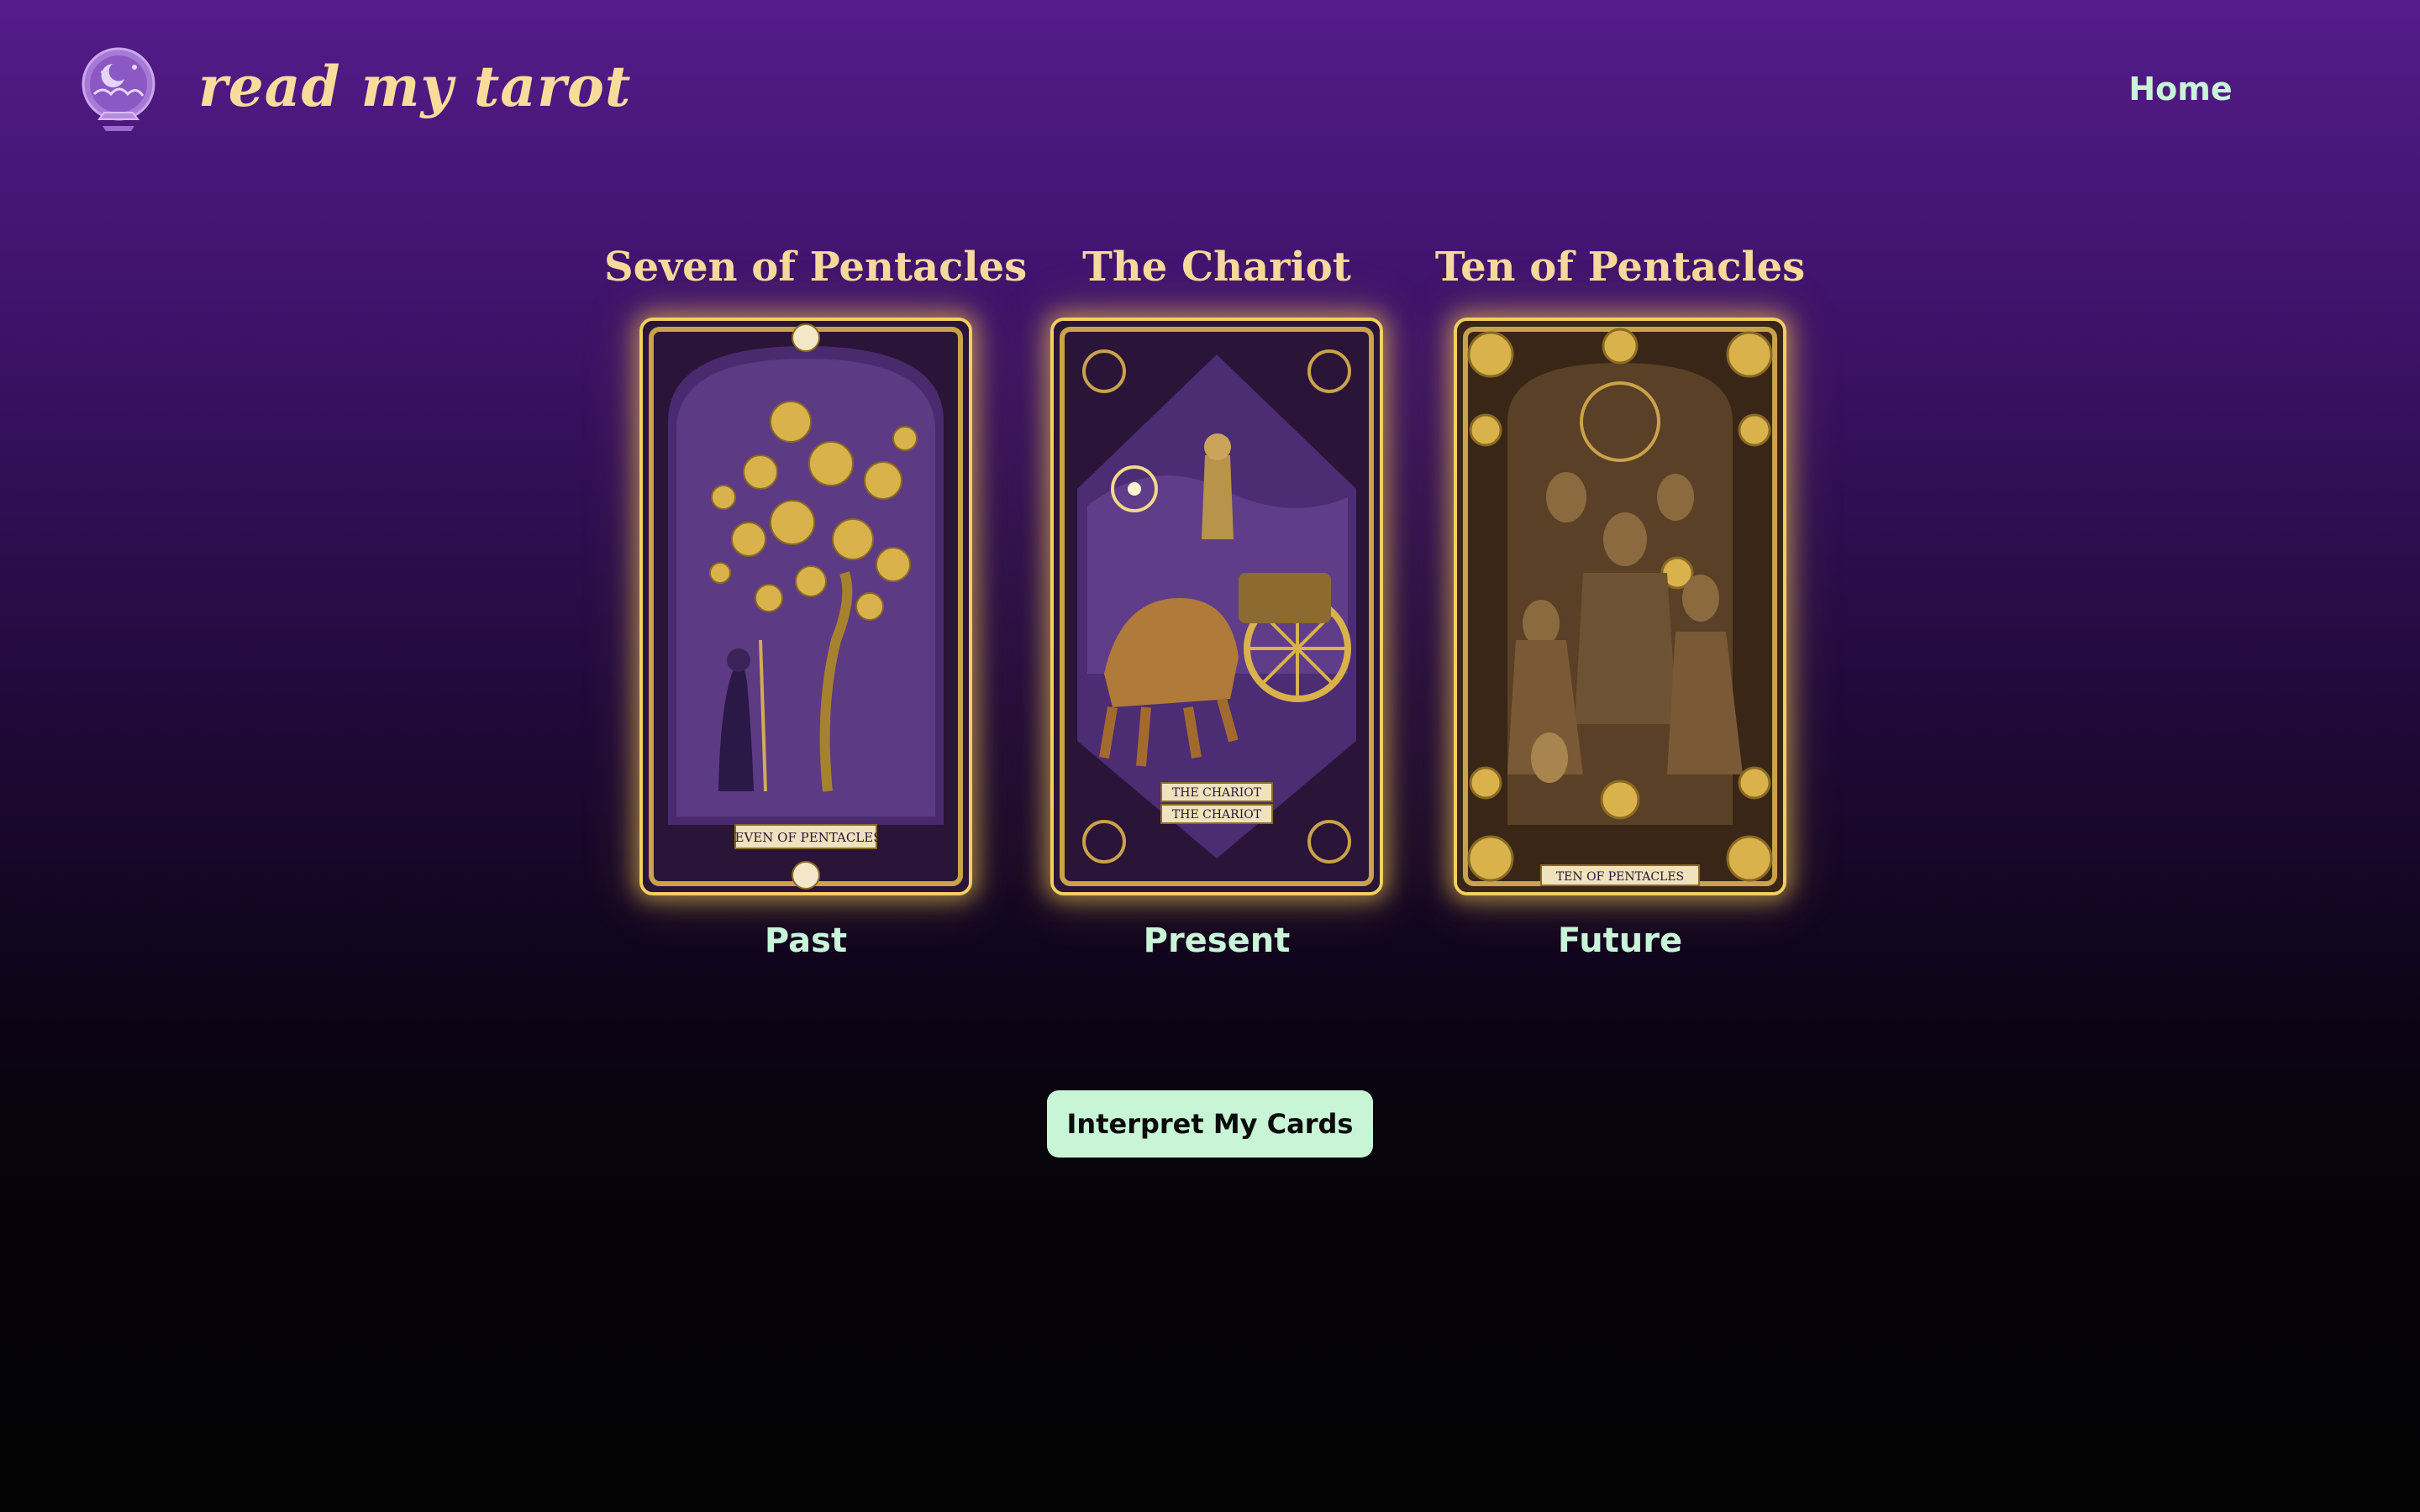 Image resolution: width=2420 pixels, height=1512 pixels. I want to click on tarot-card-ten-of-pentacles: TEN OF PENTACLES, so click(1620, 606).